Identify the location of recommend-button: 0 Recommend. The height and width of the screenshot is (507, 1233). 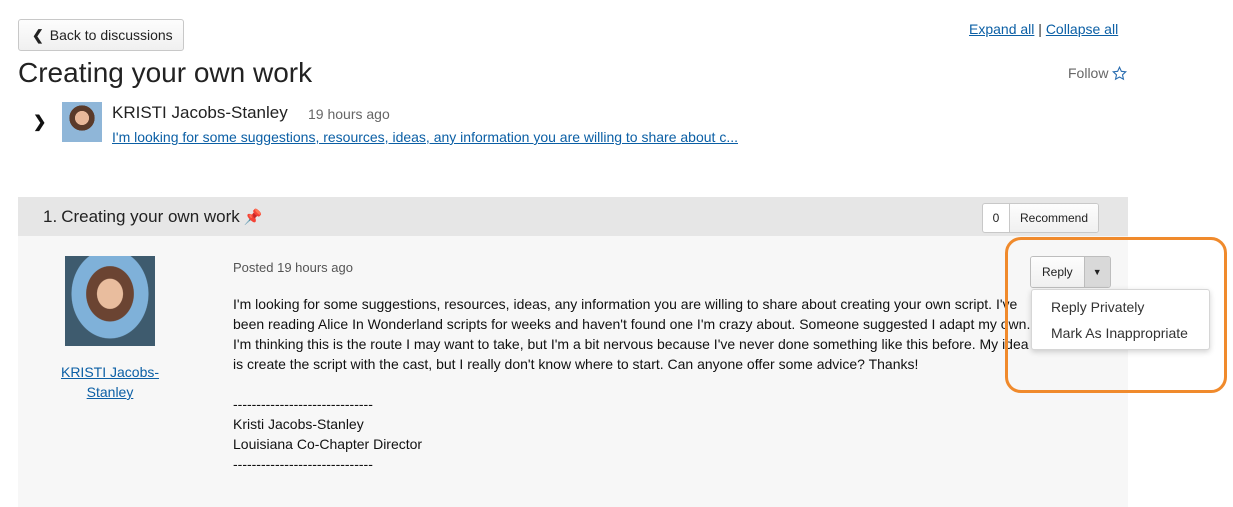
(1041, 218).